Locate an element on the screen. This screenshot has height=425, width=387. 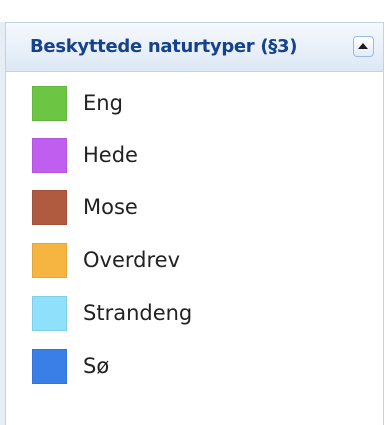
legend-label-overdrev: Overdrev is located at coordinates (131, 260).